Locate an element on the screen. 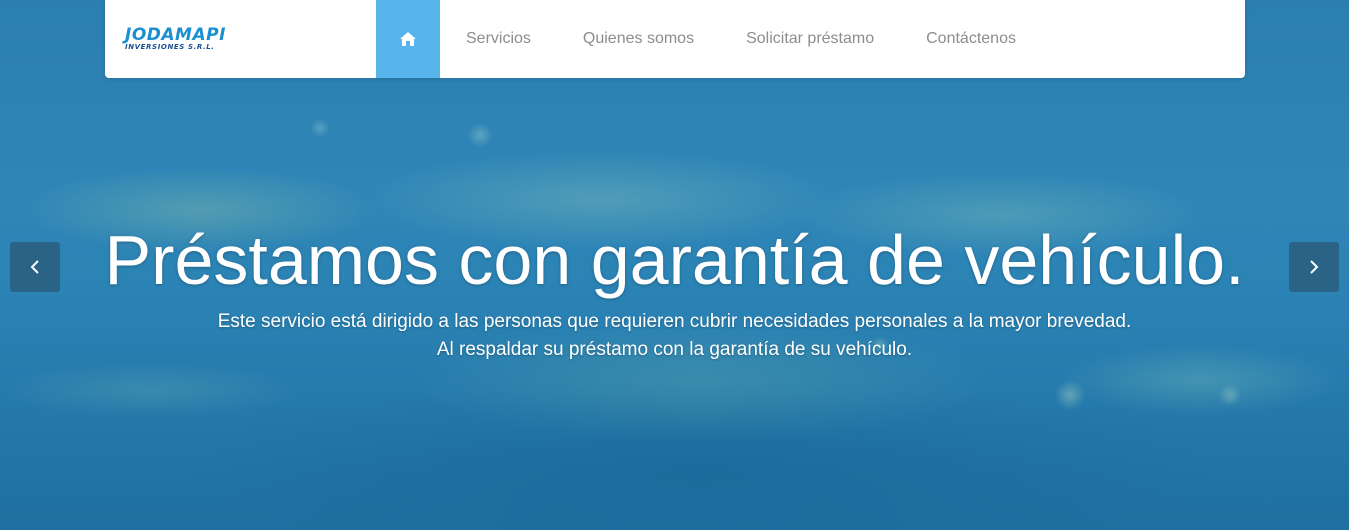 The width and height of the screenshot is (1349, 530). nav-item-solicitar-prestamo: Solicitar préstamo is located at coordinates (810, 39).